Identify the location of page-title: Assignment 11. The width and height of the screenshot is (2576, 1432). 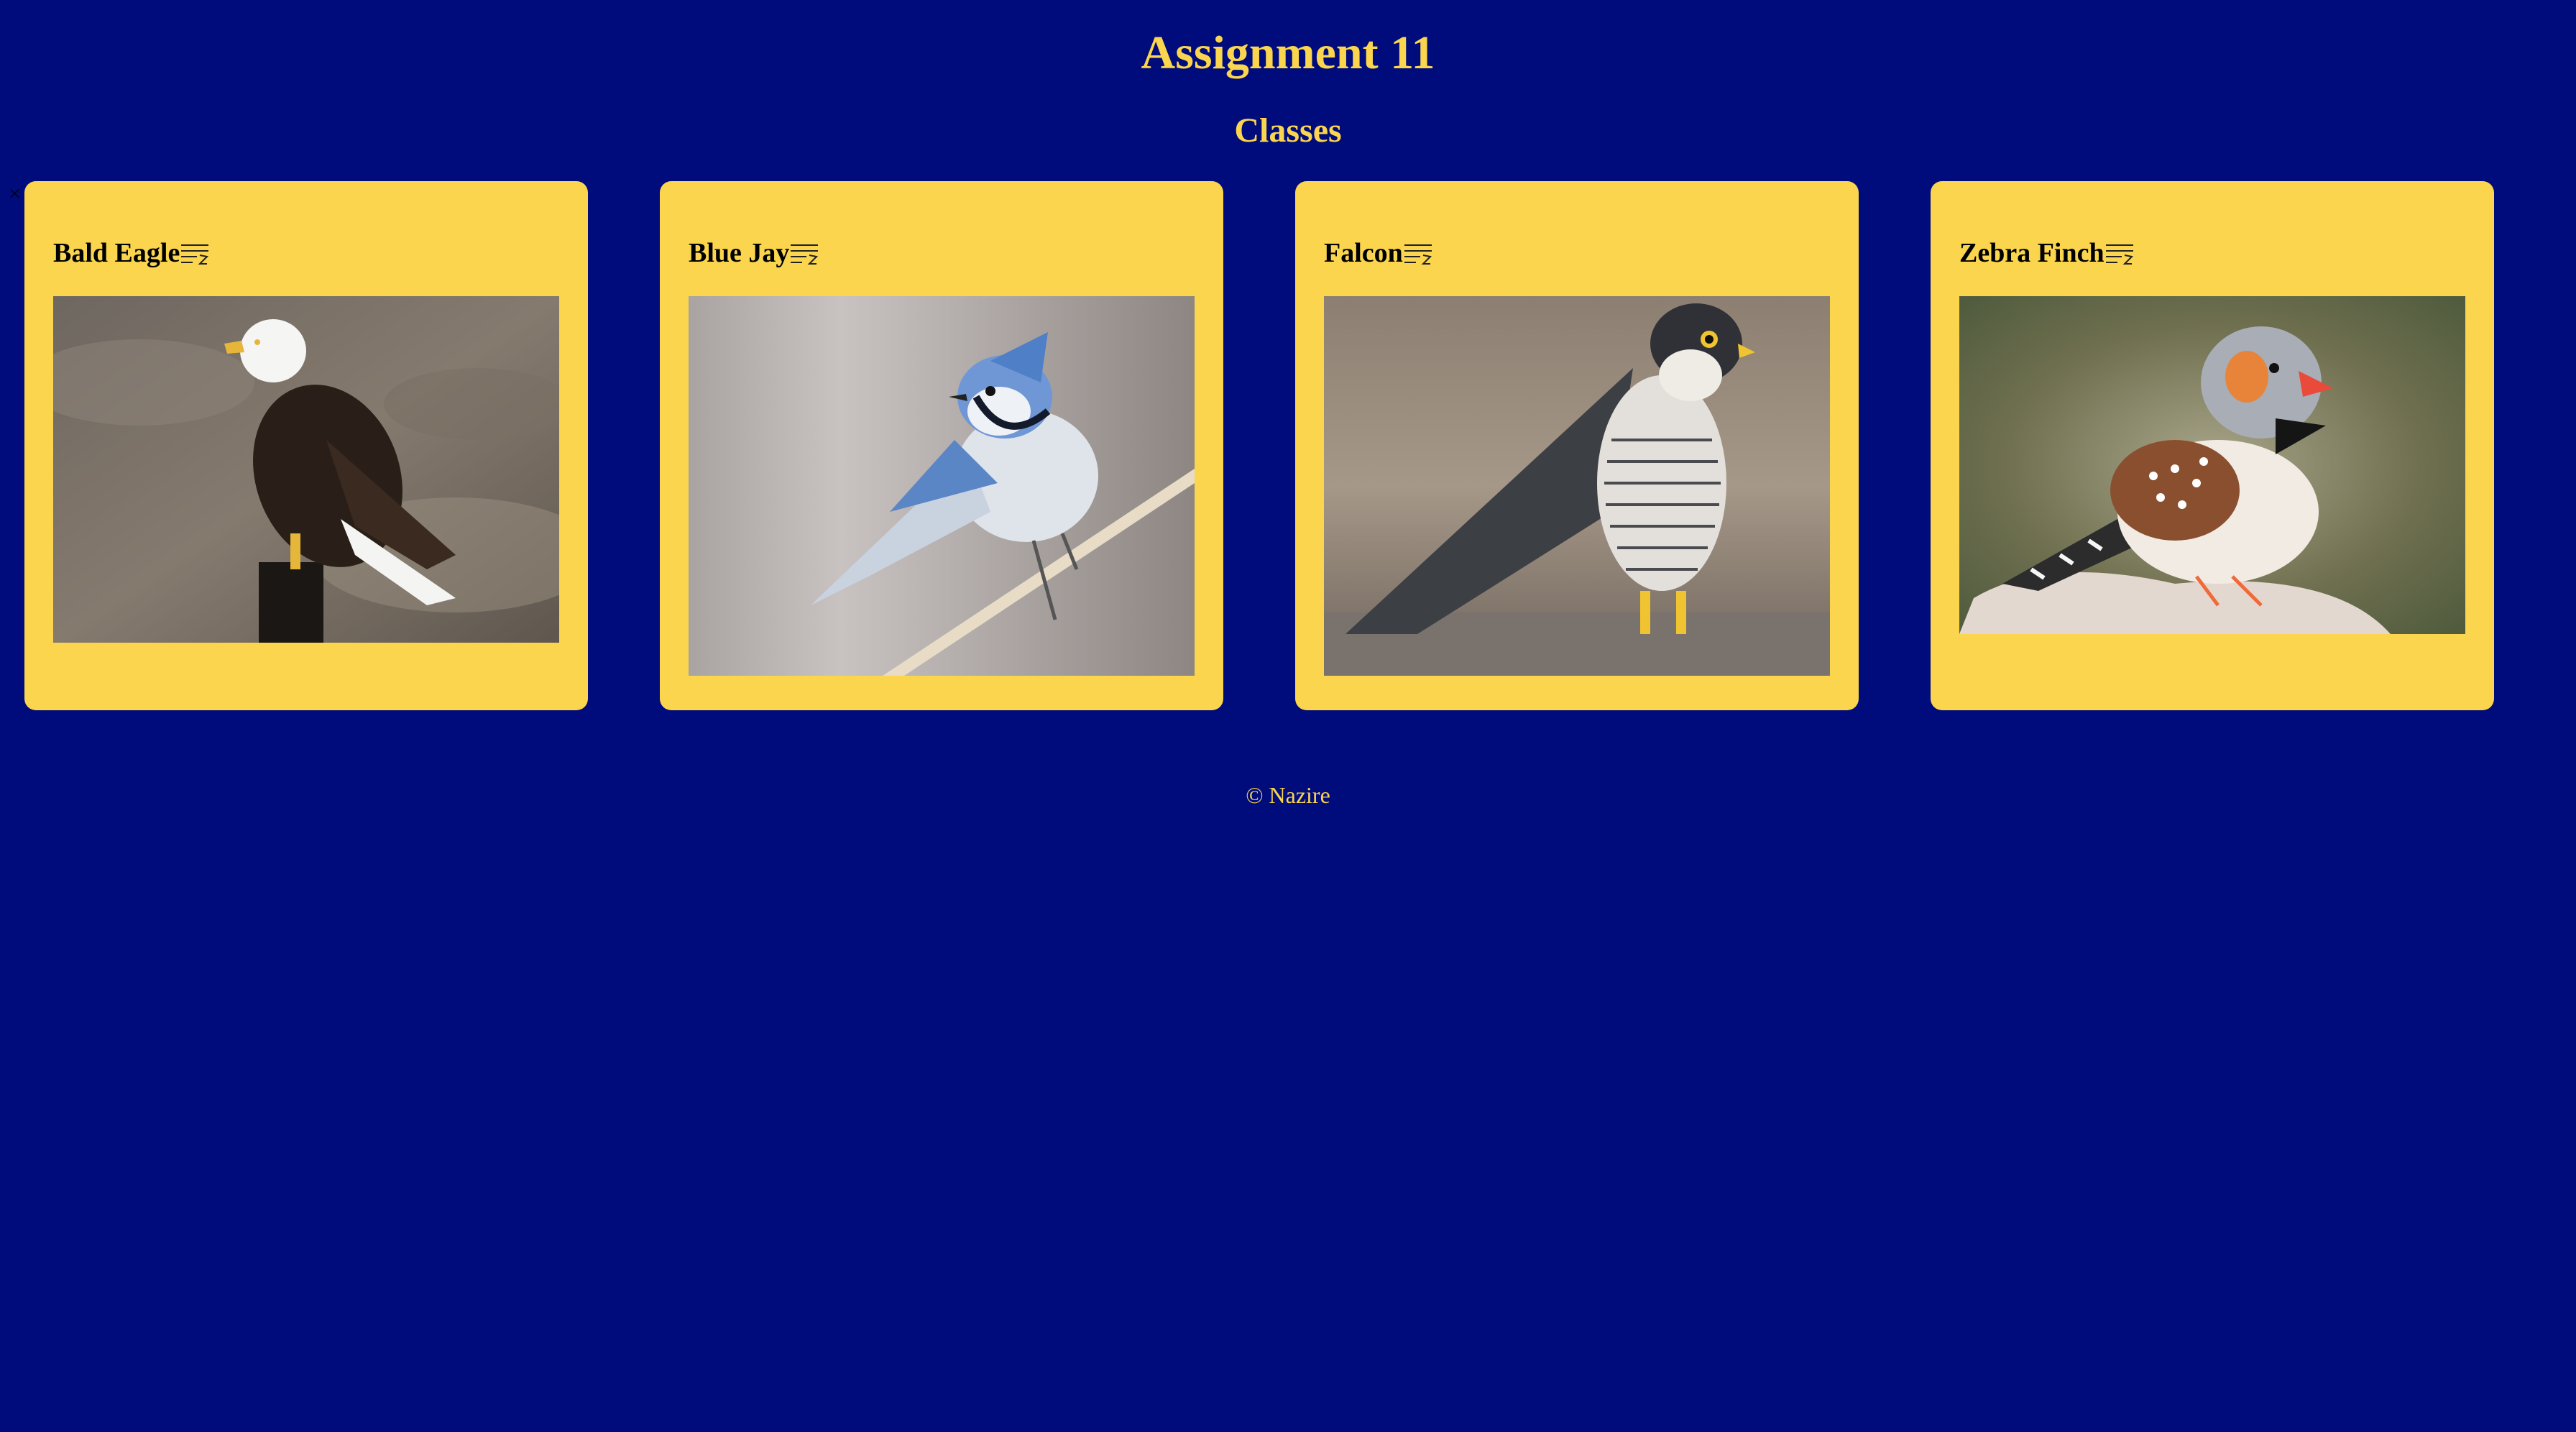
(1288, 53).